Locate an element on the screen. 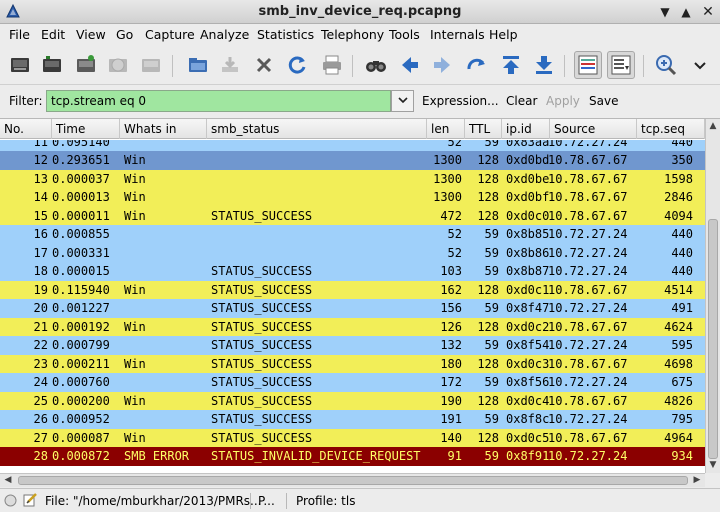 The height and width of the screenshot is (512, 720). cell-time: 0.293651 is located at coordinates (81, 160).